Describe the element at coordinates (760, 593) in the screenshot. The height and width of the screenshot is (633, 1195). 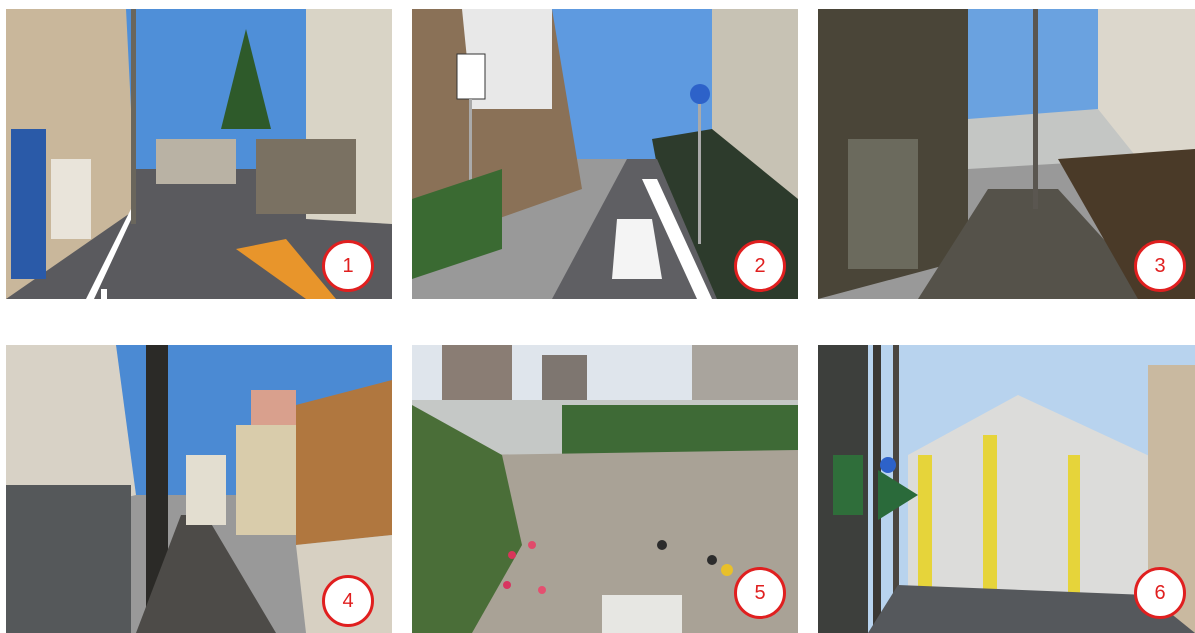
I see `number-badge: 5` at that location.